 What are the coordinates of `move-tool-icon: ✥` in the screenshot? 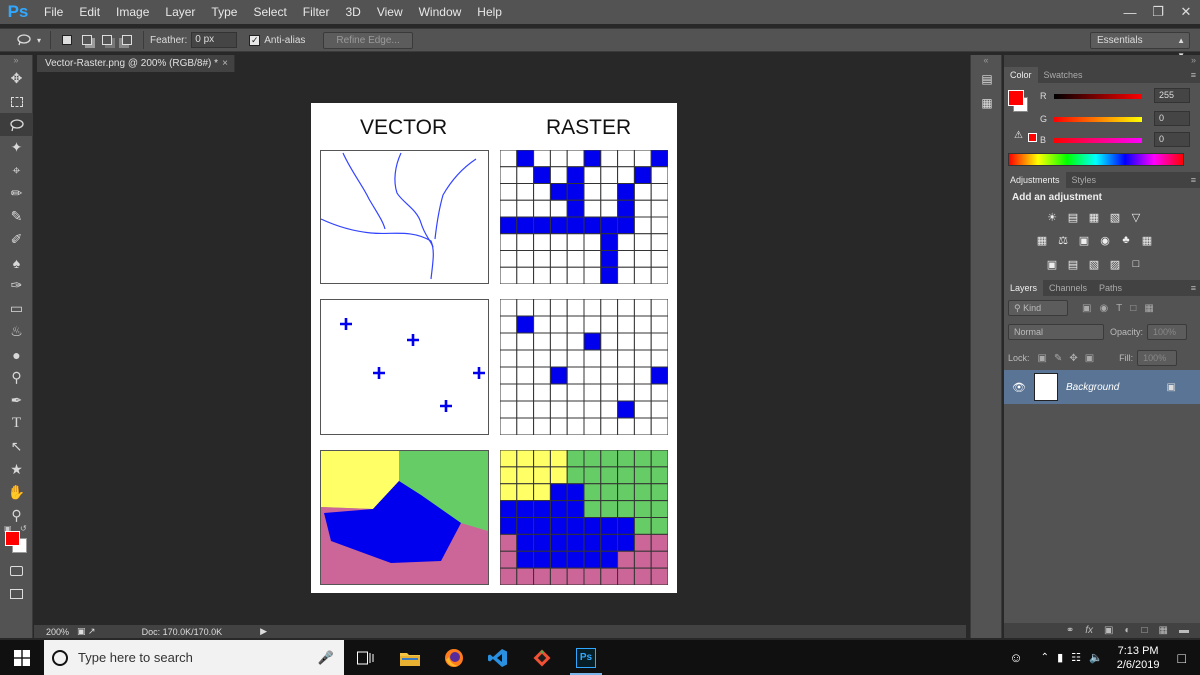 It's located at (16, 78).